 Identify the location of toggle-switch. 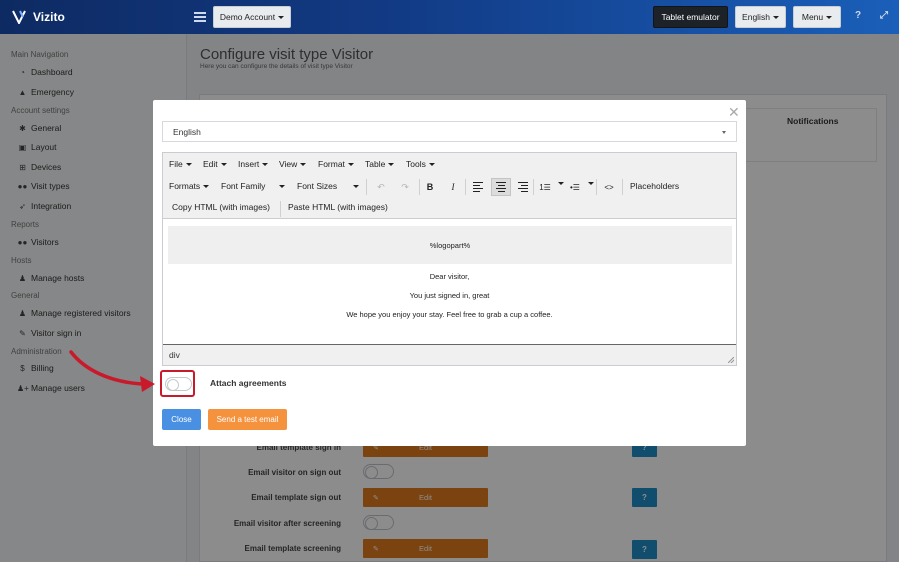
(178, 384).